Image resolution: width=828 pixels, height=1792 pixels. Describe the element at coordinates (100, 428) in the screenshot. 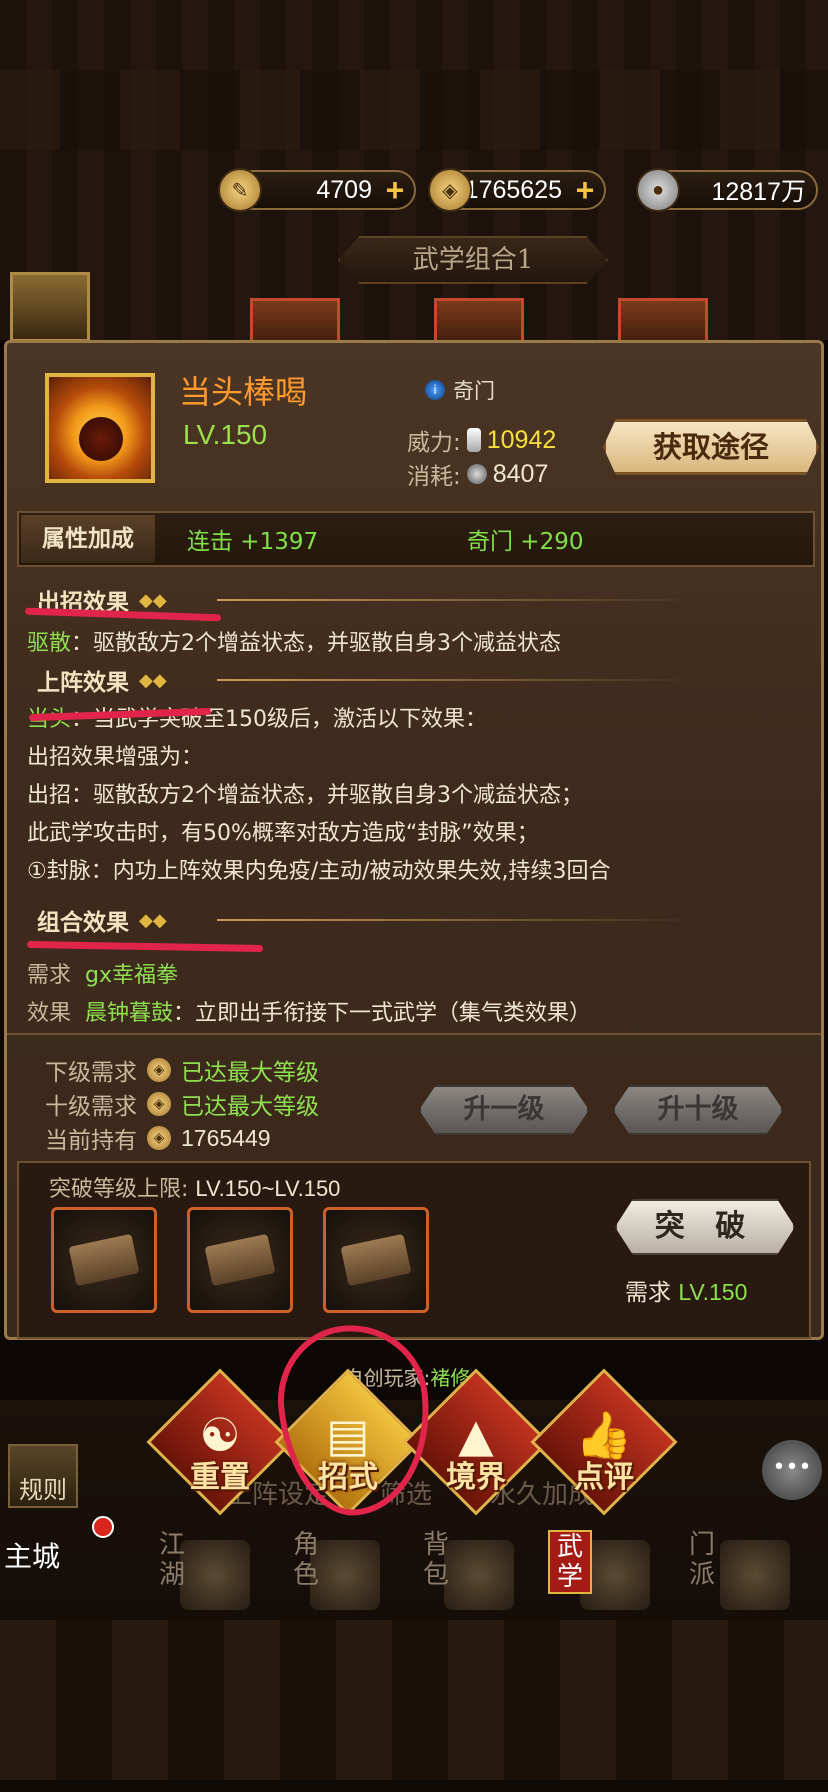

I see `skill-icon` at that location.